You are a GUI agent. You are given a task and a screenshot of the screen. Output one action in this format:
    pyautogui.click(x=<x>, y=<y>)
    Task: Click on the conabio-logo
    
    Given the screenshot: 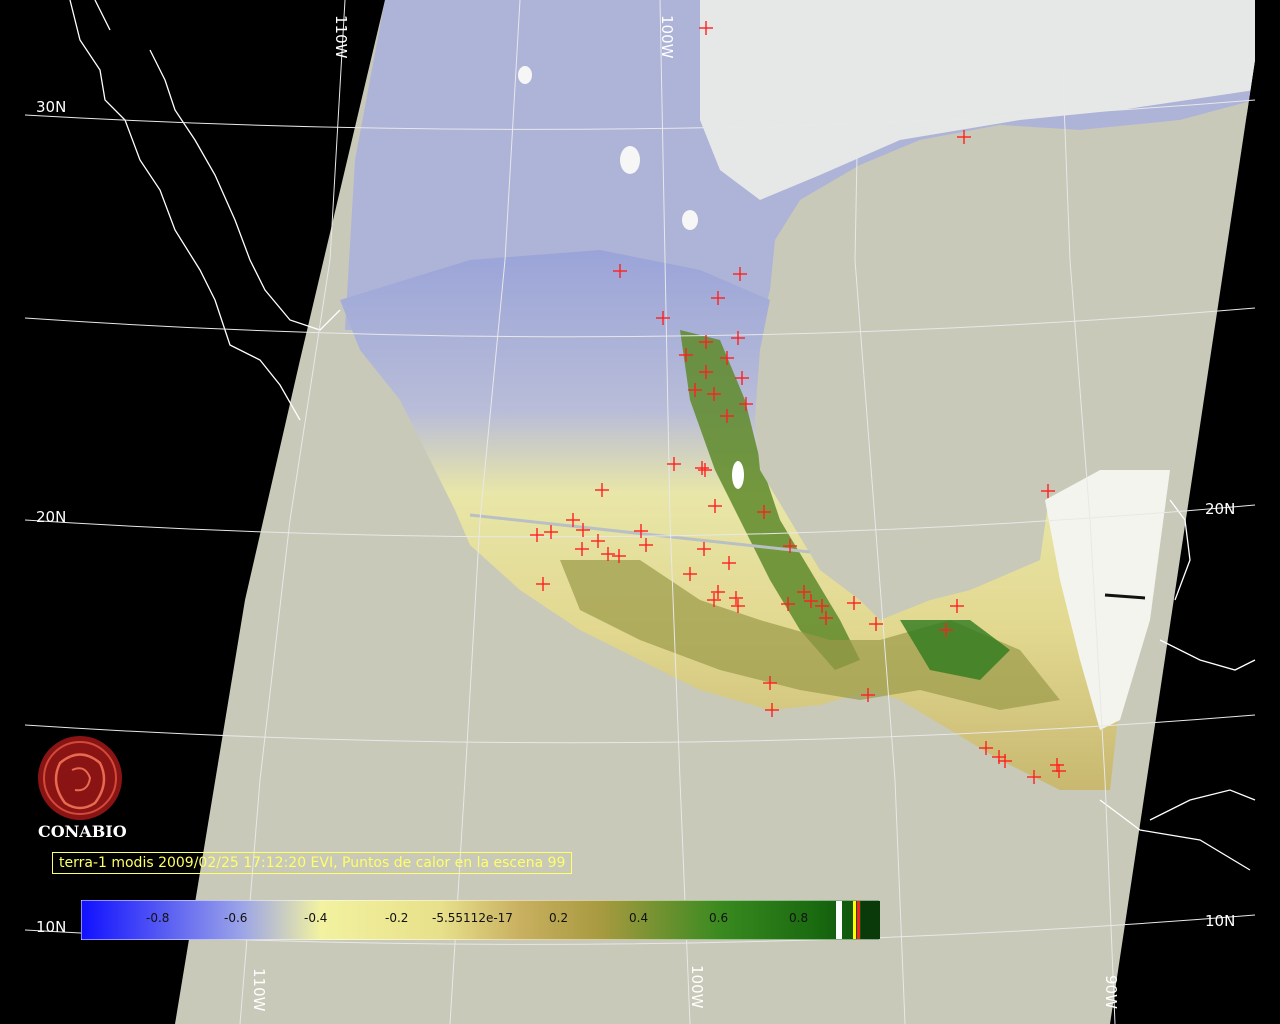 What is the action you would take?
    pyautogui.click(x=80, y=778)
    